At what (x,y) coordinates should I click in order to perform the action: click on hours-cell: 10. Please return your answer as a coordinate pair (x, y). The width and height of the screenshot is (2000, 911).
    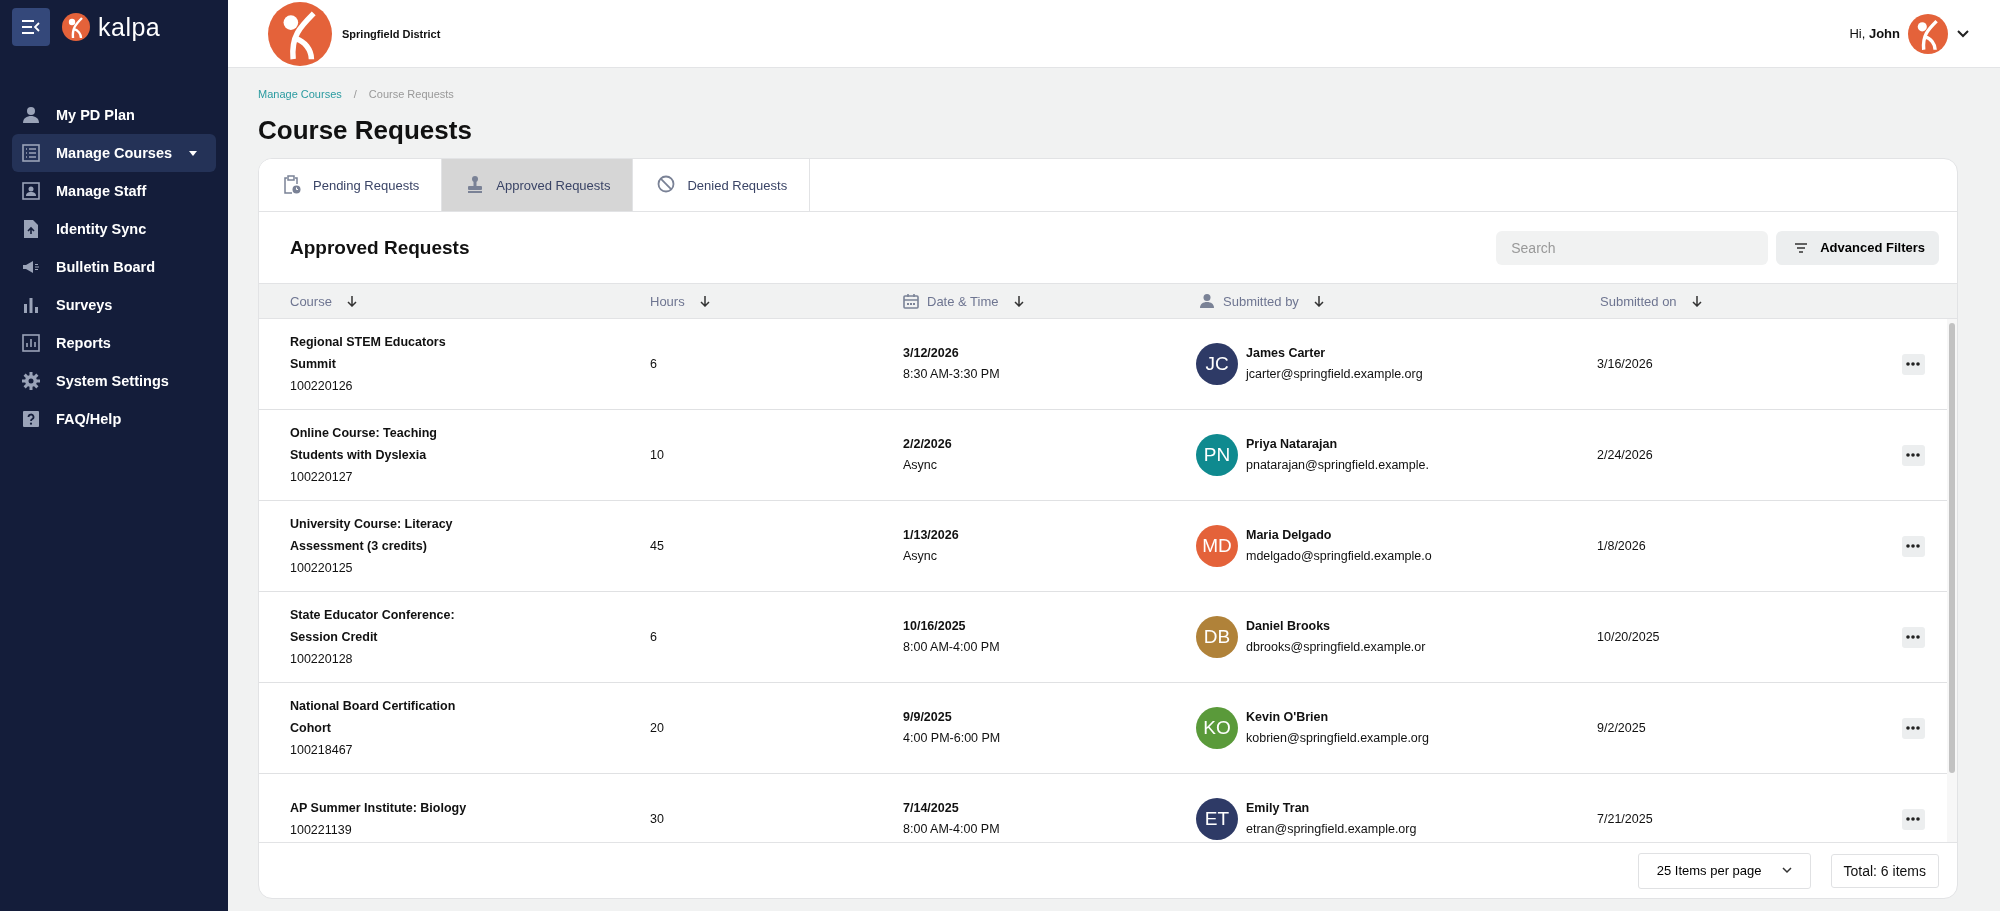
    Looking at the image, I should click on (657, 455).